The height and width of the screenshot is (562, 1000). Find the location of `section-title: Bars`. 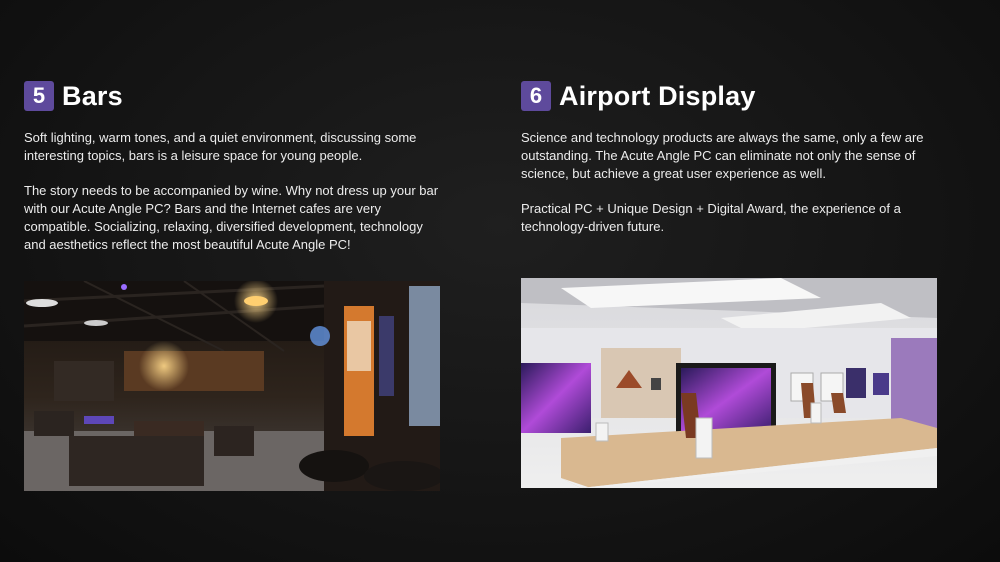

section-title: Bars is located at coordinates (92, 95).